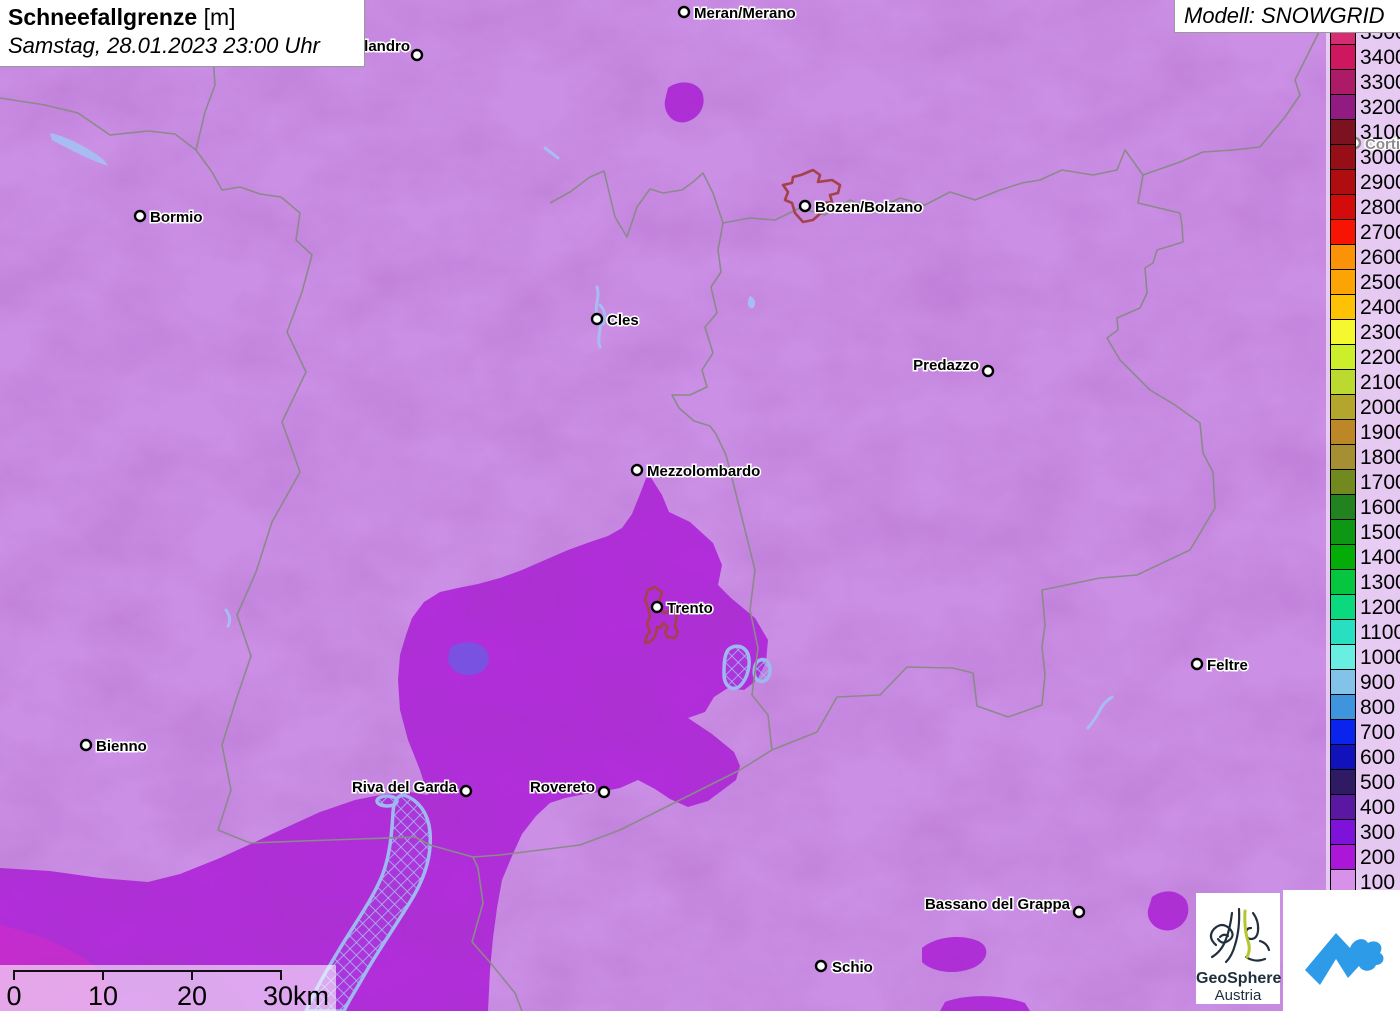 The image size is (1400, 1011). What do you see at coordinates (1380, 407) in the screenshot?
I see `colorbar-label: 2000` at bounding box center [1380, 407].